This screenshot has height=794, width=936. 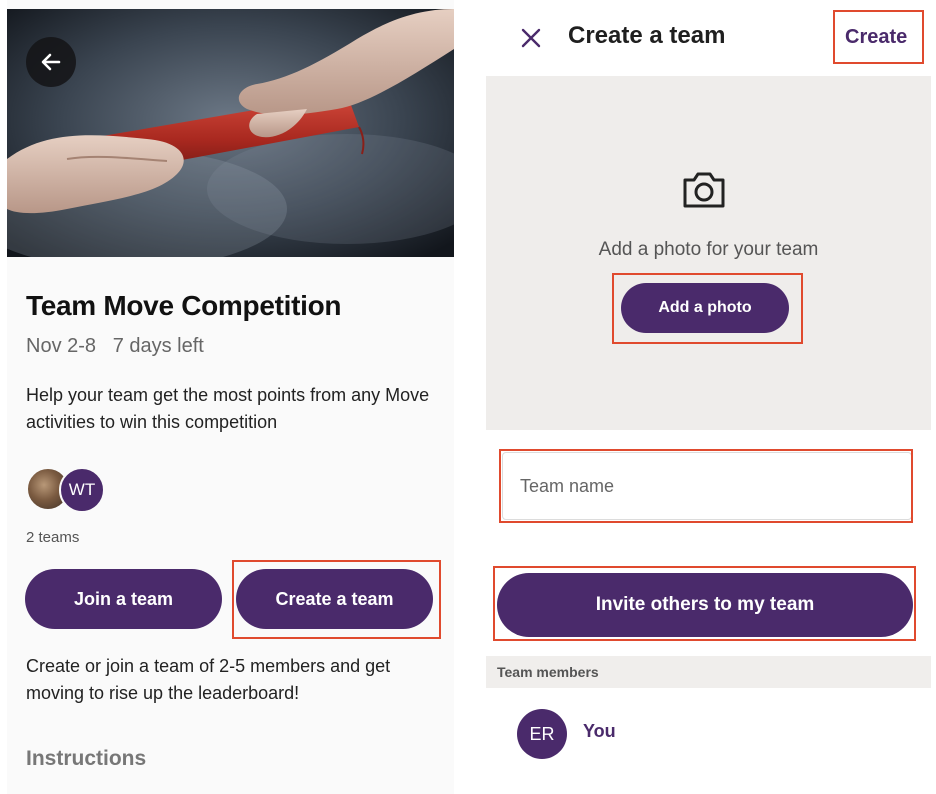 I want to click on hero-image, so click(x=230, y=133).